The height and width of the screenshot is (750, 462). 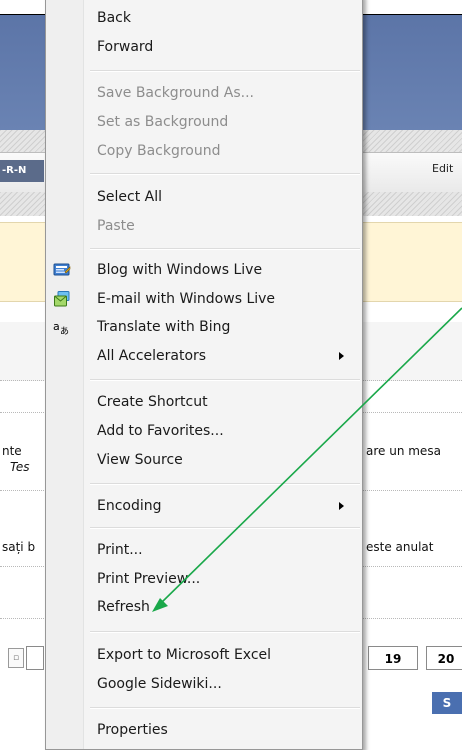 I want to click on svg-text: あ, so click(x=64, y=331).